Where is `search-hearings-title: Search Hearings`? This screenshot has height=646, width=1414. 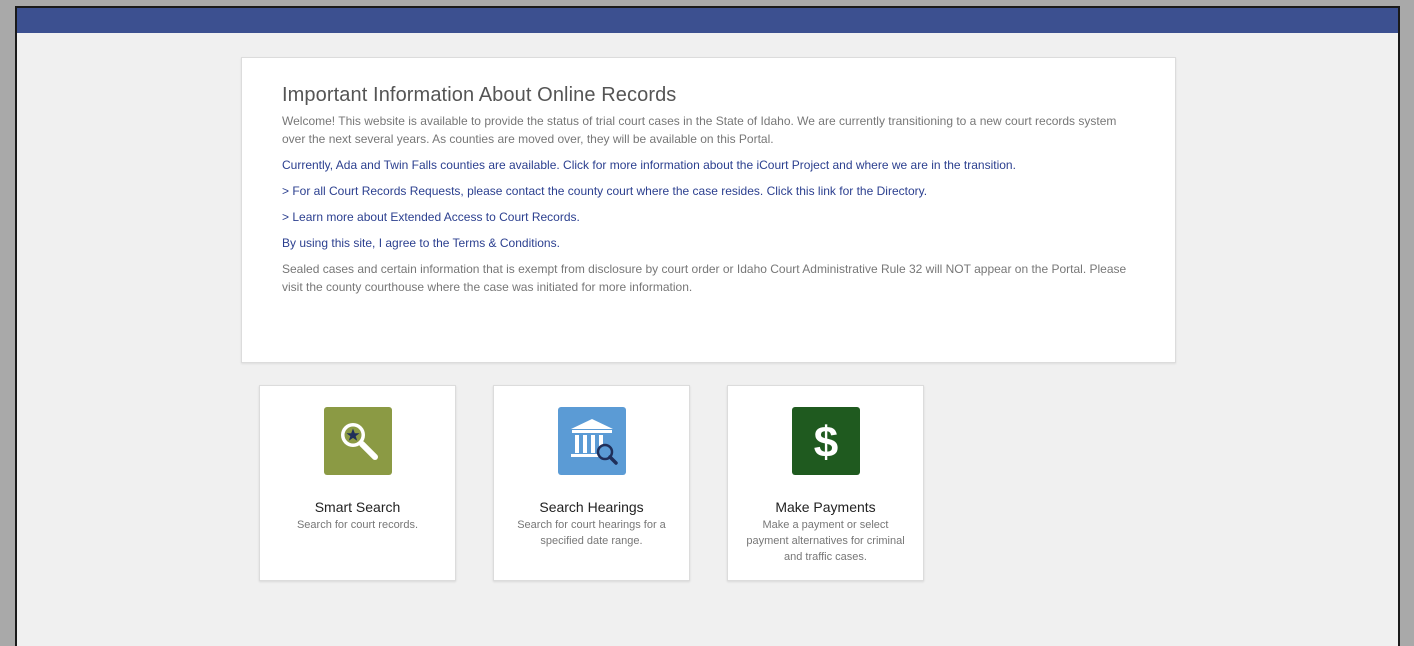
search-hearings-title: Search Hearings is located at coordinates (591, 507).